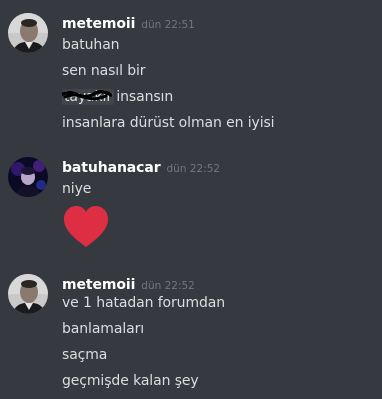 The width and height of the screenshot is (382, 399). Describe the element at coordinates (144, 303) in the screenshot. I see `message-line: ve 1 hatadan forumdan` at that location.